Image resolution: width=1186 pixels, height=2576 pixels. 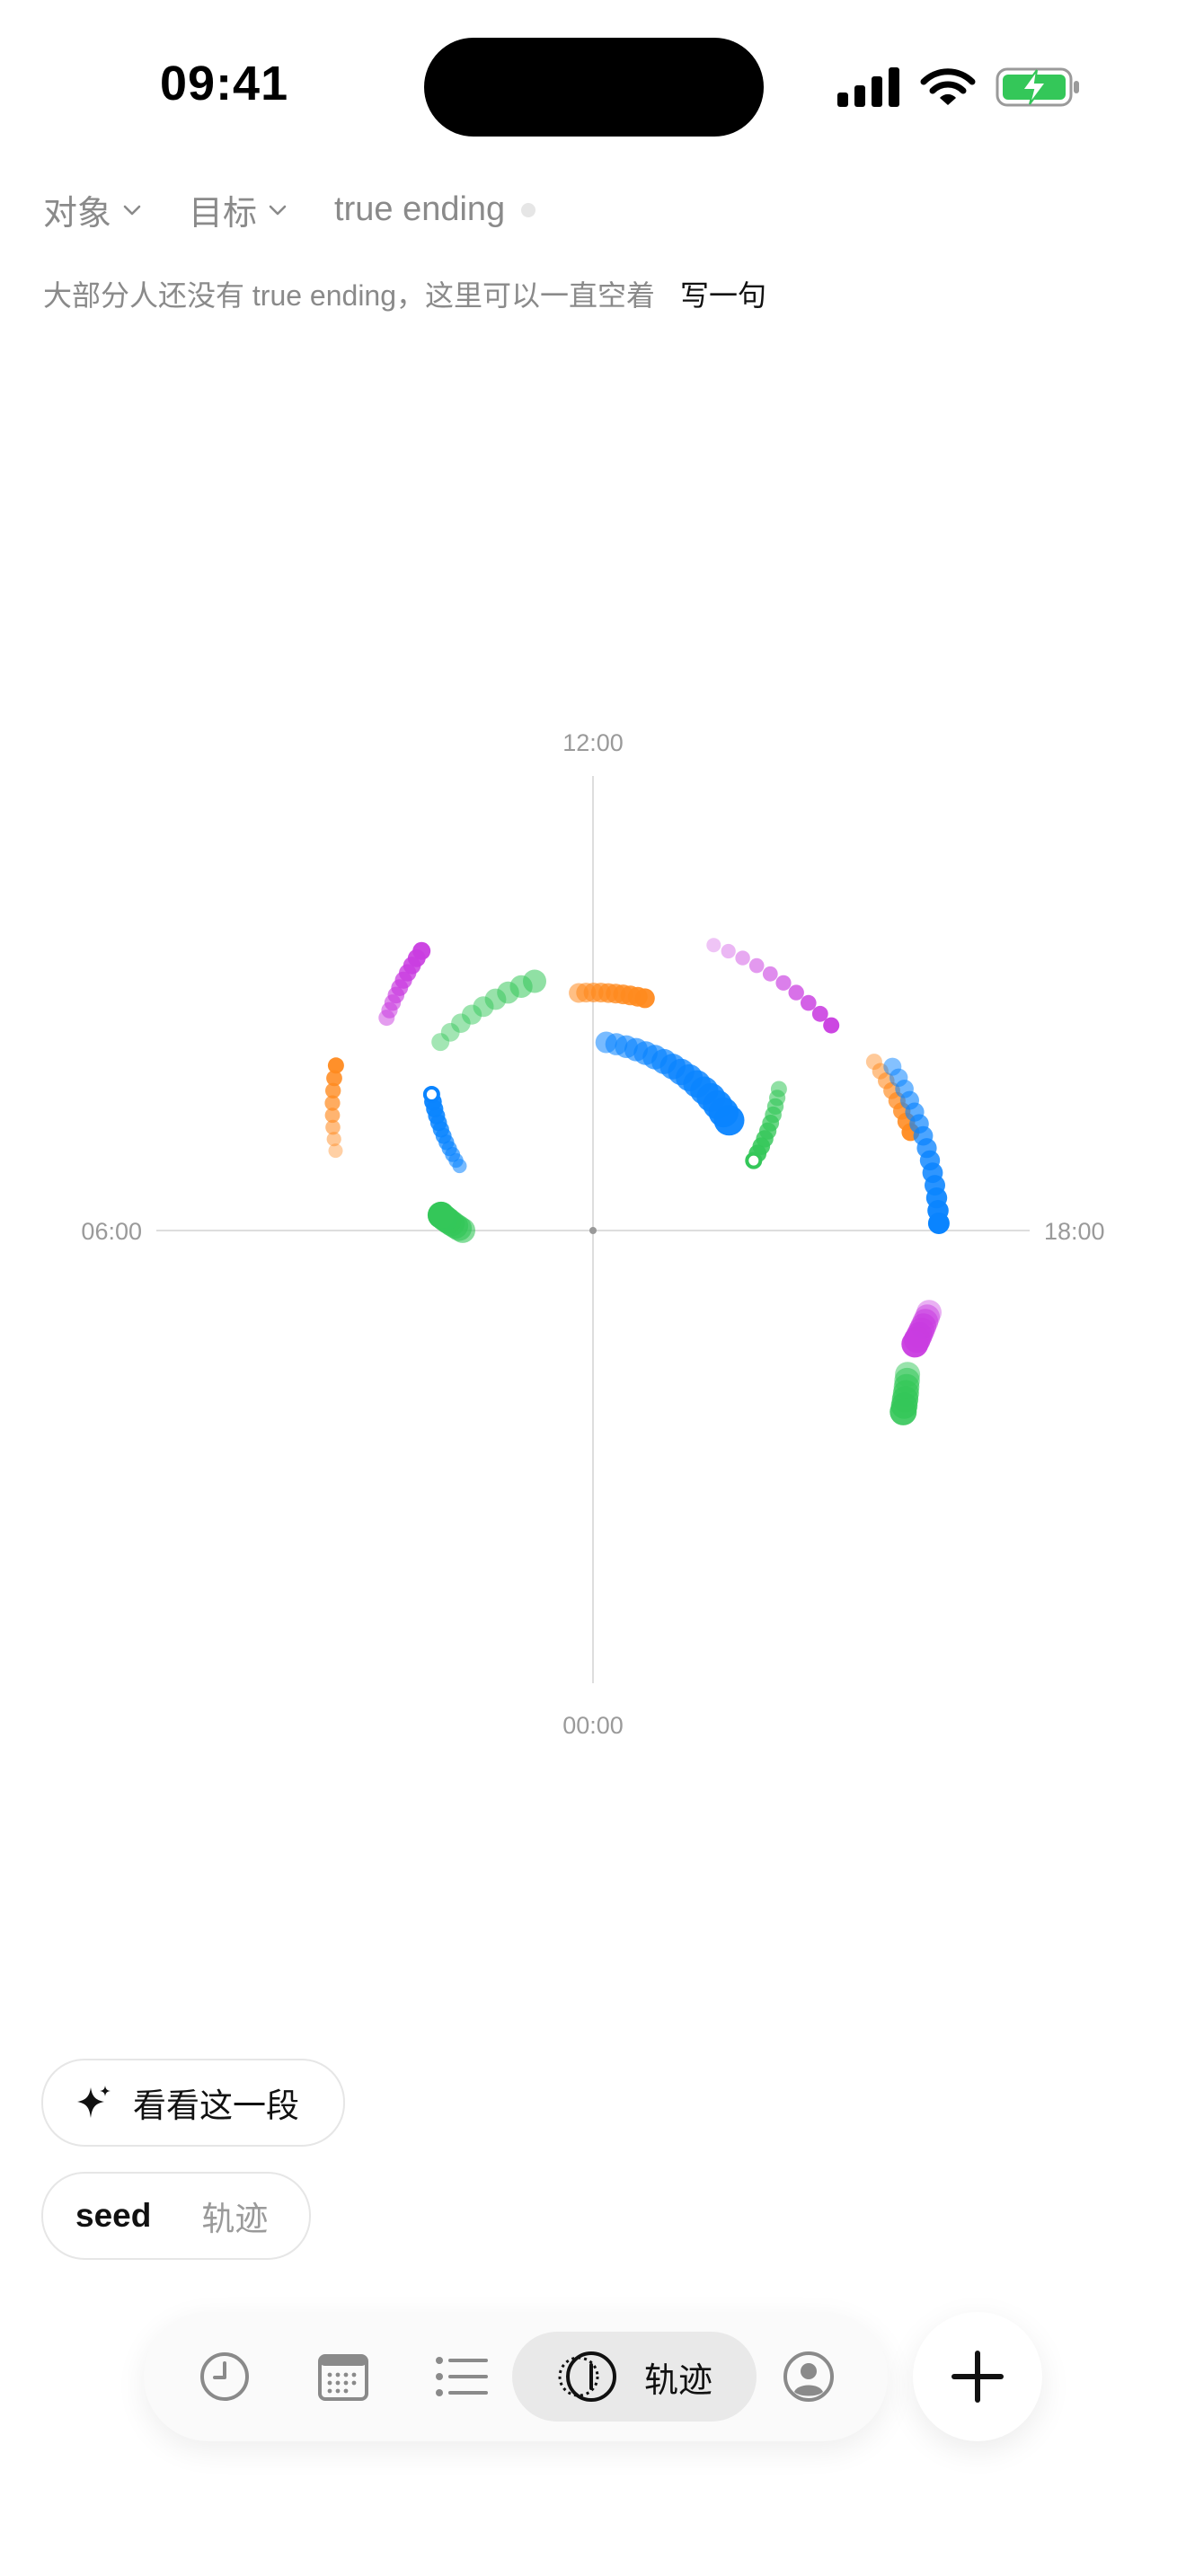 I want to click on axis-label-top: 12:00, so click(x=593, y=742).